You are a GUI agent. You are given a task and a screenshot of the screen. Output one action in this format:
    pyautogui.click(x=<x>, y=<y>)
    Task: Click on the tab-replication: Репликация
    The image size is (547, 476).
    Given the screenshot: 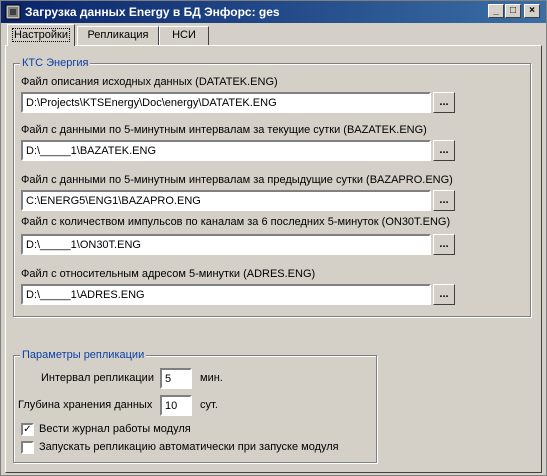 What is the action you would take?
    pyautogui.click(x=118, y=35)
    